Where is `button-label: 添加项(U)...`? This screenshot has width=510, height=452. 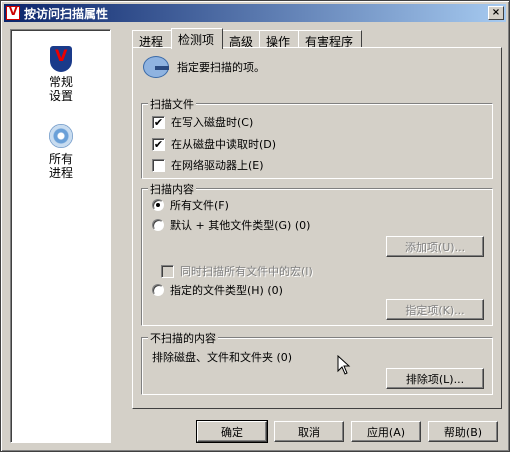 button-label: 添加项(U)... is located at coordinates (435, 247).